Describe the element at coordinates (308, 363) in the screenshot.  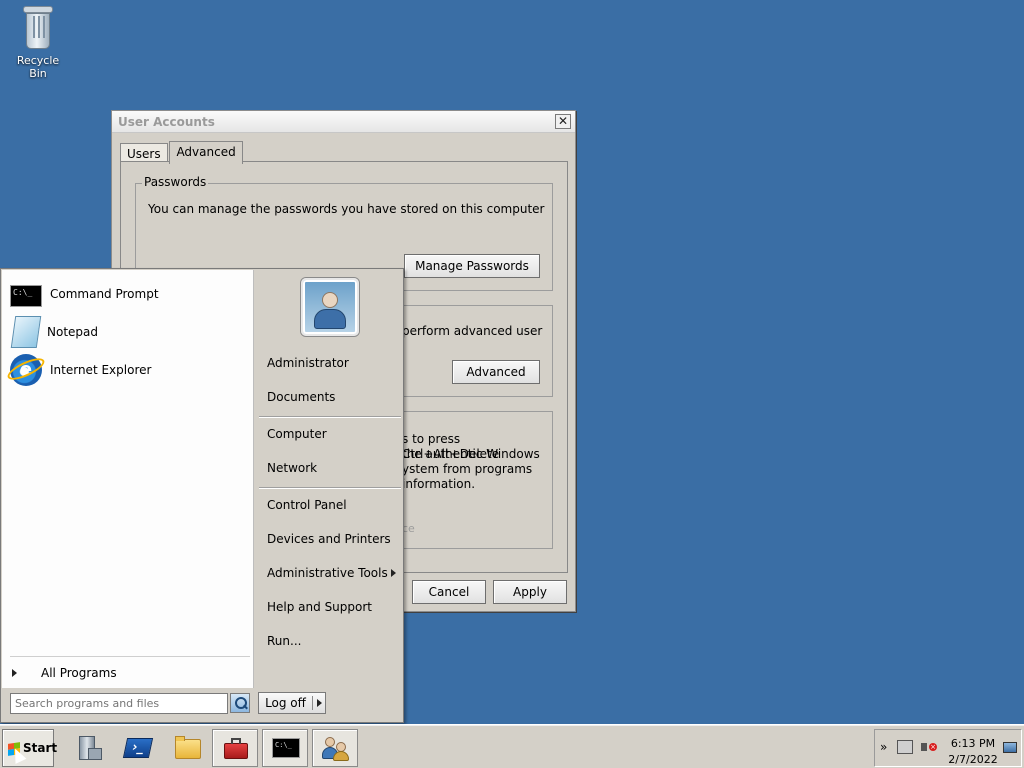
I see `start-item-administrator: Administrator` at that location.